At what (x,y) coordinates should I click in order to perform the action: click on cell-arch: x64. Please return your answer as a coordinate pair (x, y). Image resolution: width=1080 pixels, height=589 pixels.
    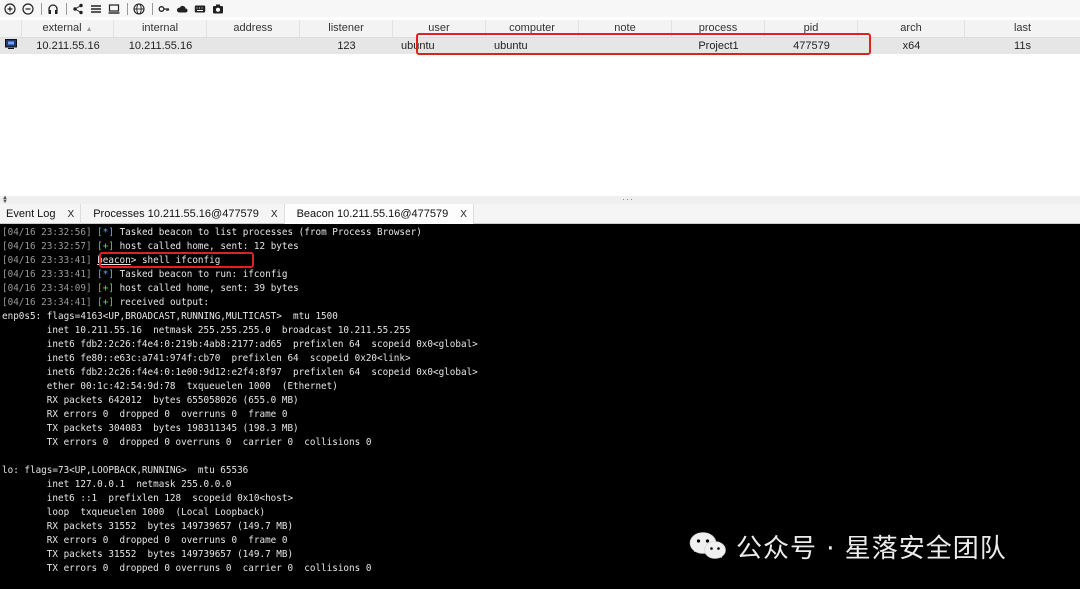
    Looking at the image, I should click on (911, 46).